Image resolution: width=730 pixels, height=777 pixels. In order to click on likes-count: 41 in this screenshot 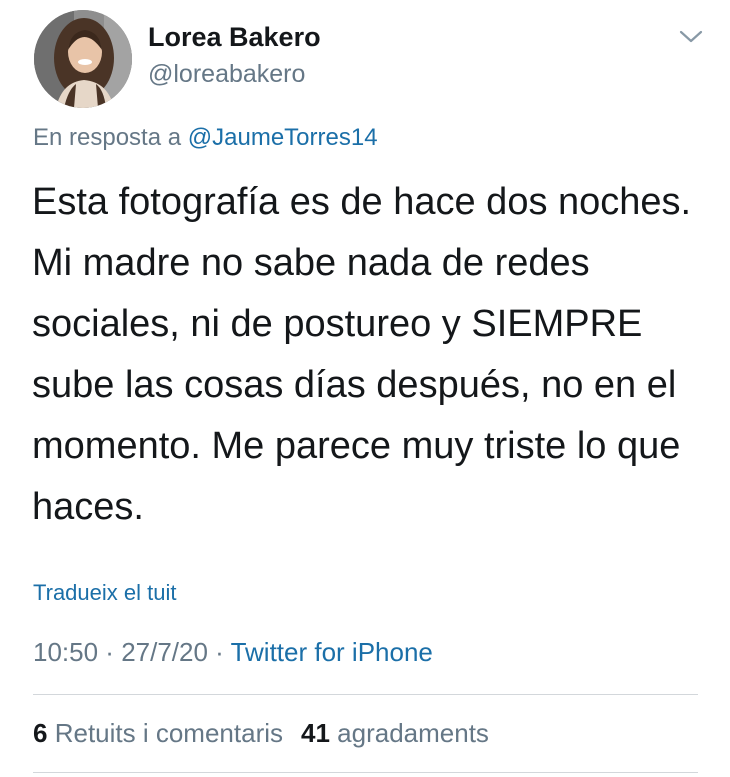, I will do `click(315, 733)`.